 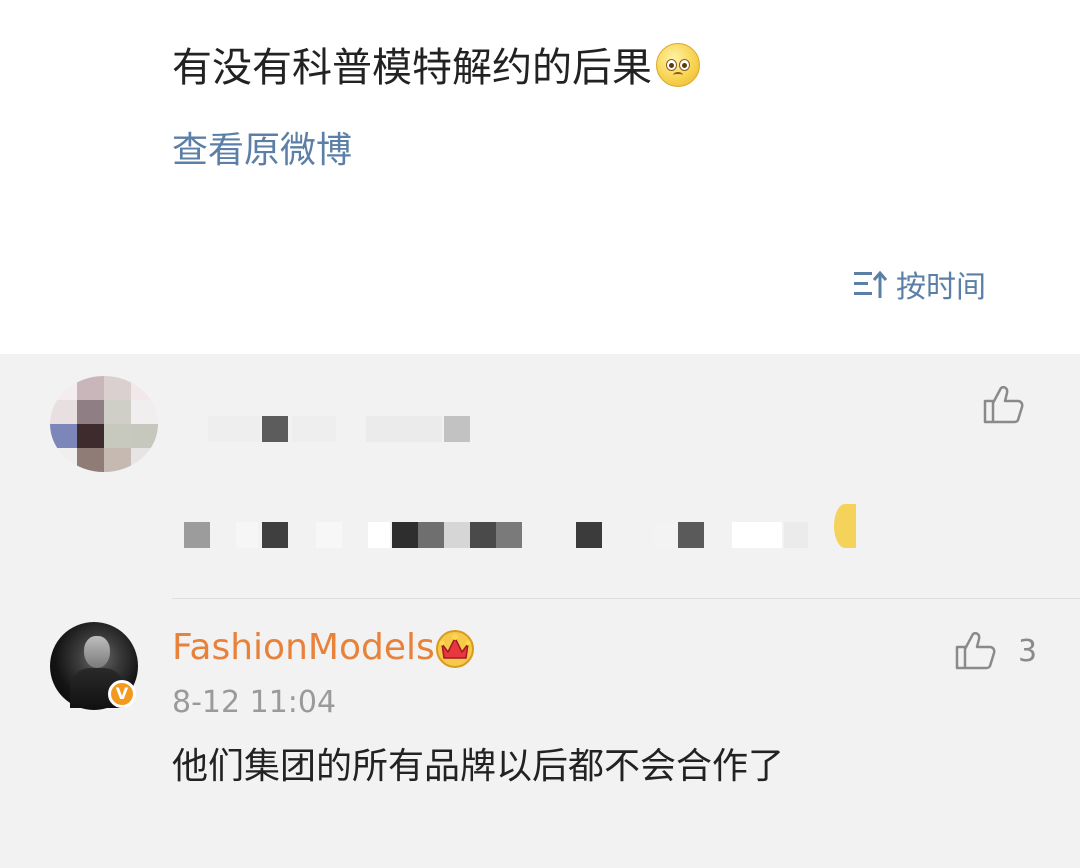 I want to click on comment-text: 他们集团的所有品牌以后都不会合作了, so click(x=478, y=766).